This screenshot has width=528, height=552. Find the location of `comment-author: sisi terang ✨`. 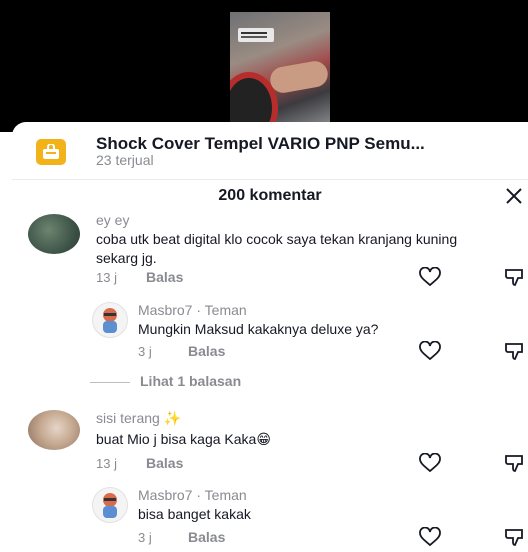

comment-author: sisi terang ✨ is located at coordinates (138, 418).